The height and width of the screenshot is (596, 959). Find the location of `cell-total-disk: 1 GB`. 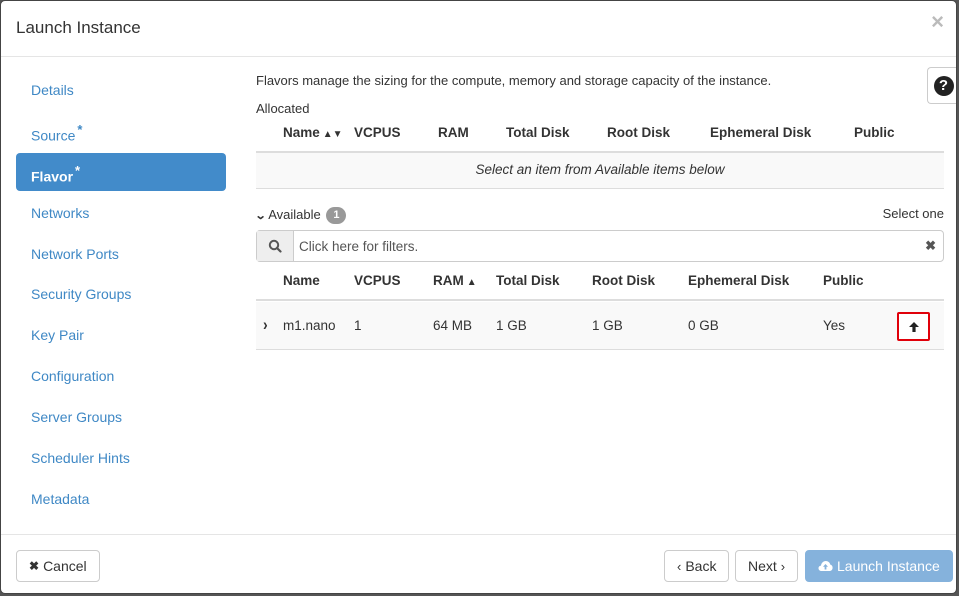

cell-total-disk: 1 GB is located at coordinates (511, 325).